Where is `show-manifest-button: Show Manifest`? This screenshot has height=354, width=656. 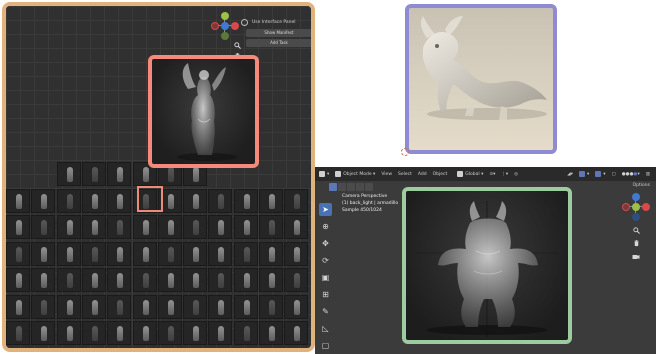 show-manifest-button: Show Manifest is located at coordinates (278, 33).